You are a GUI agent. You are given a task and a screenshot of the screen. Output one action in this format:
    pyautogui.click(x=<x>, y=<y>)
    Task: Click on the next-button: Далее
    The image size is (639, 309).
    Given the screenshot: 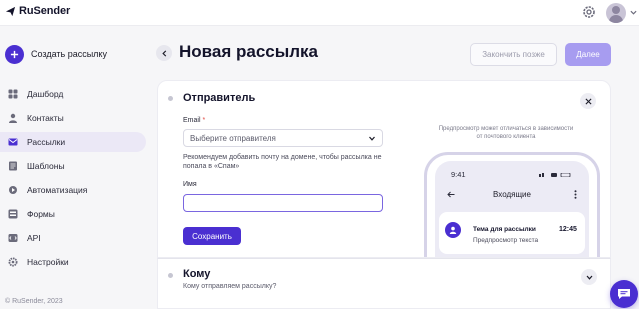 What is the action you would take?
    pyautogui.click(x=588, y=54)
    